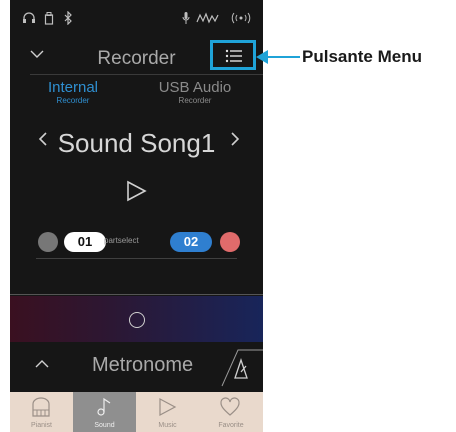  I want to click on nav-music: Music, so click(167, 412).